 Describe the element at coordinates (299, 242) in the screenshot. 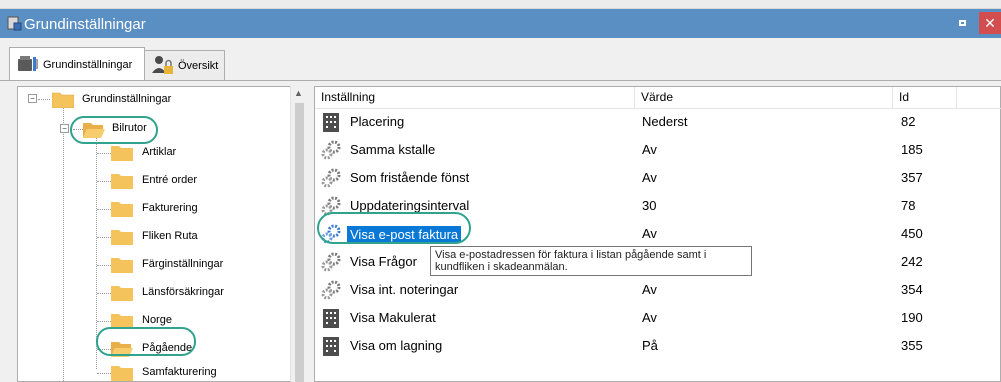

I see `scrollbar-thumb` at that location.